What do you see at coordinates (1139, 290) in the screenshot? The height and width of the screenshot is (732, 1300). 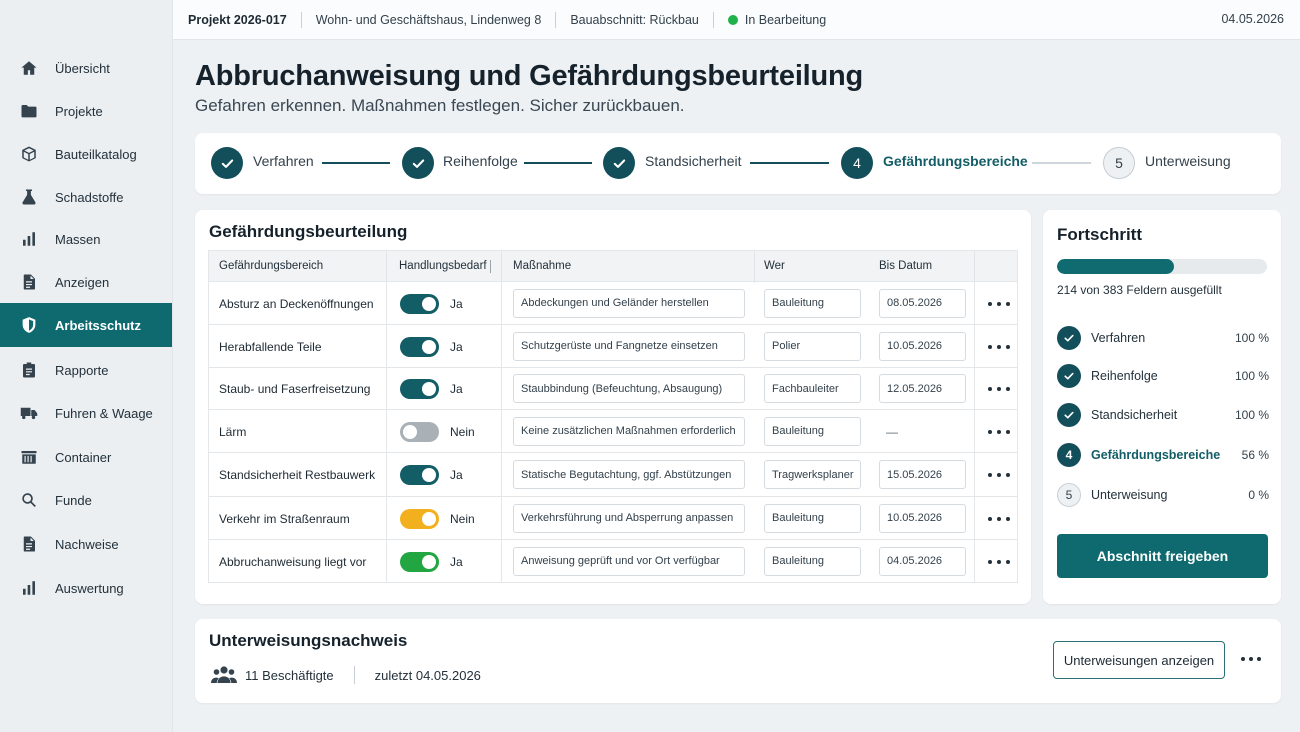 I see `progress-caption: 214 von 383 Feldern ausgefüllt` at bounding box center [1139, 290].